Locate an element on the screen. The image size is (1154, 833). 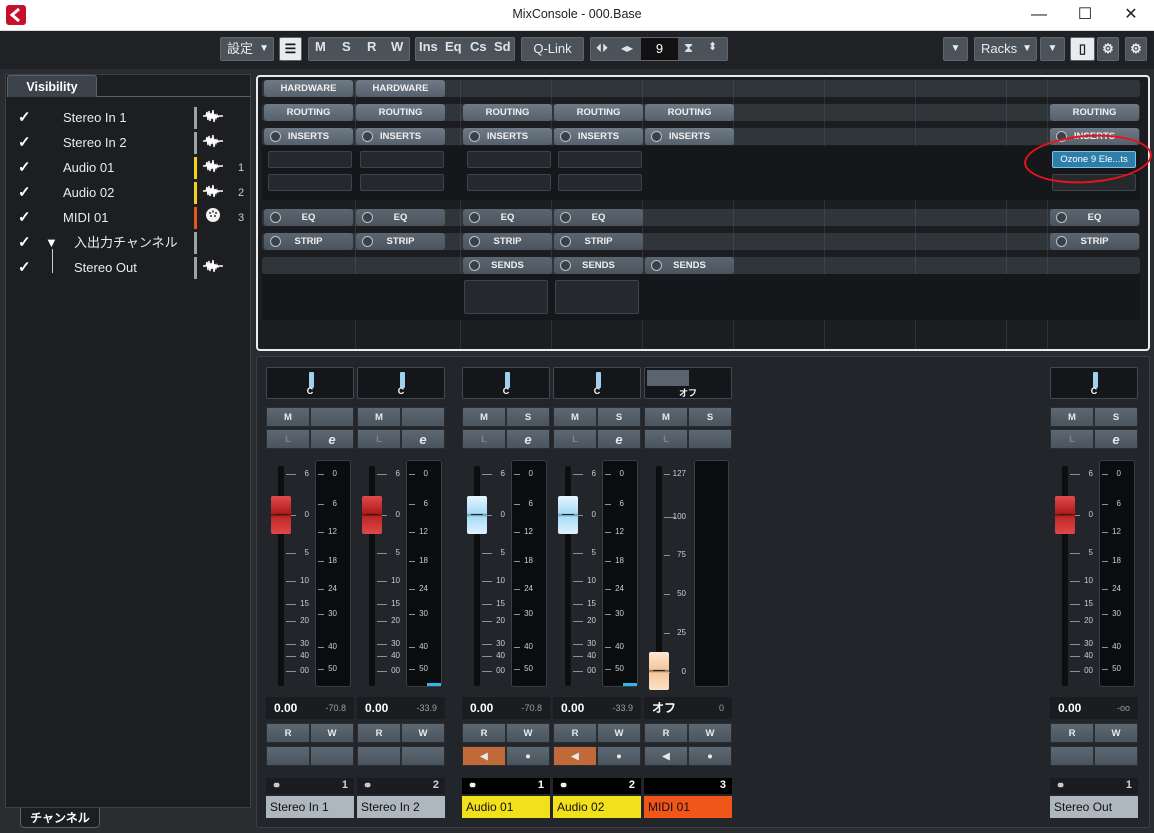
edit-channel-button is located at coordinates (710, 439).